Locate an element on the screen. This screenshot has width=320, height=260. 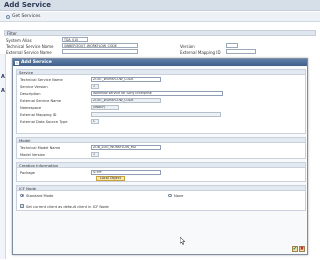
background-edge: A A is located at coordinates (3, 156).